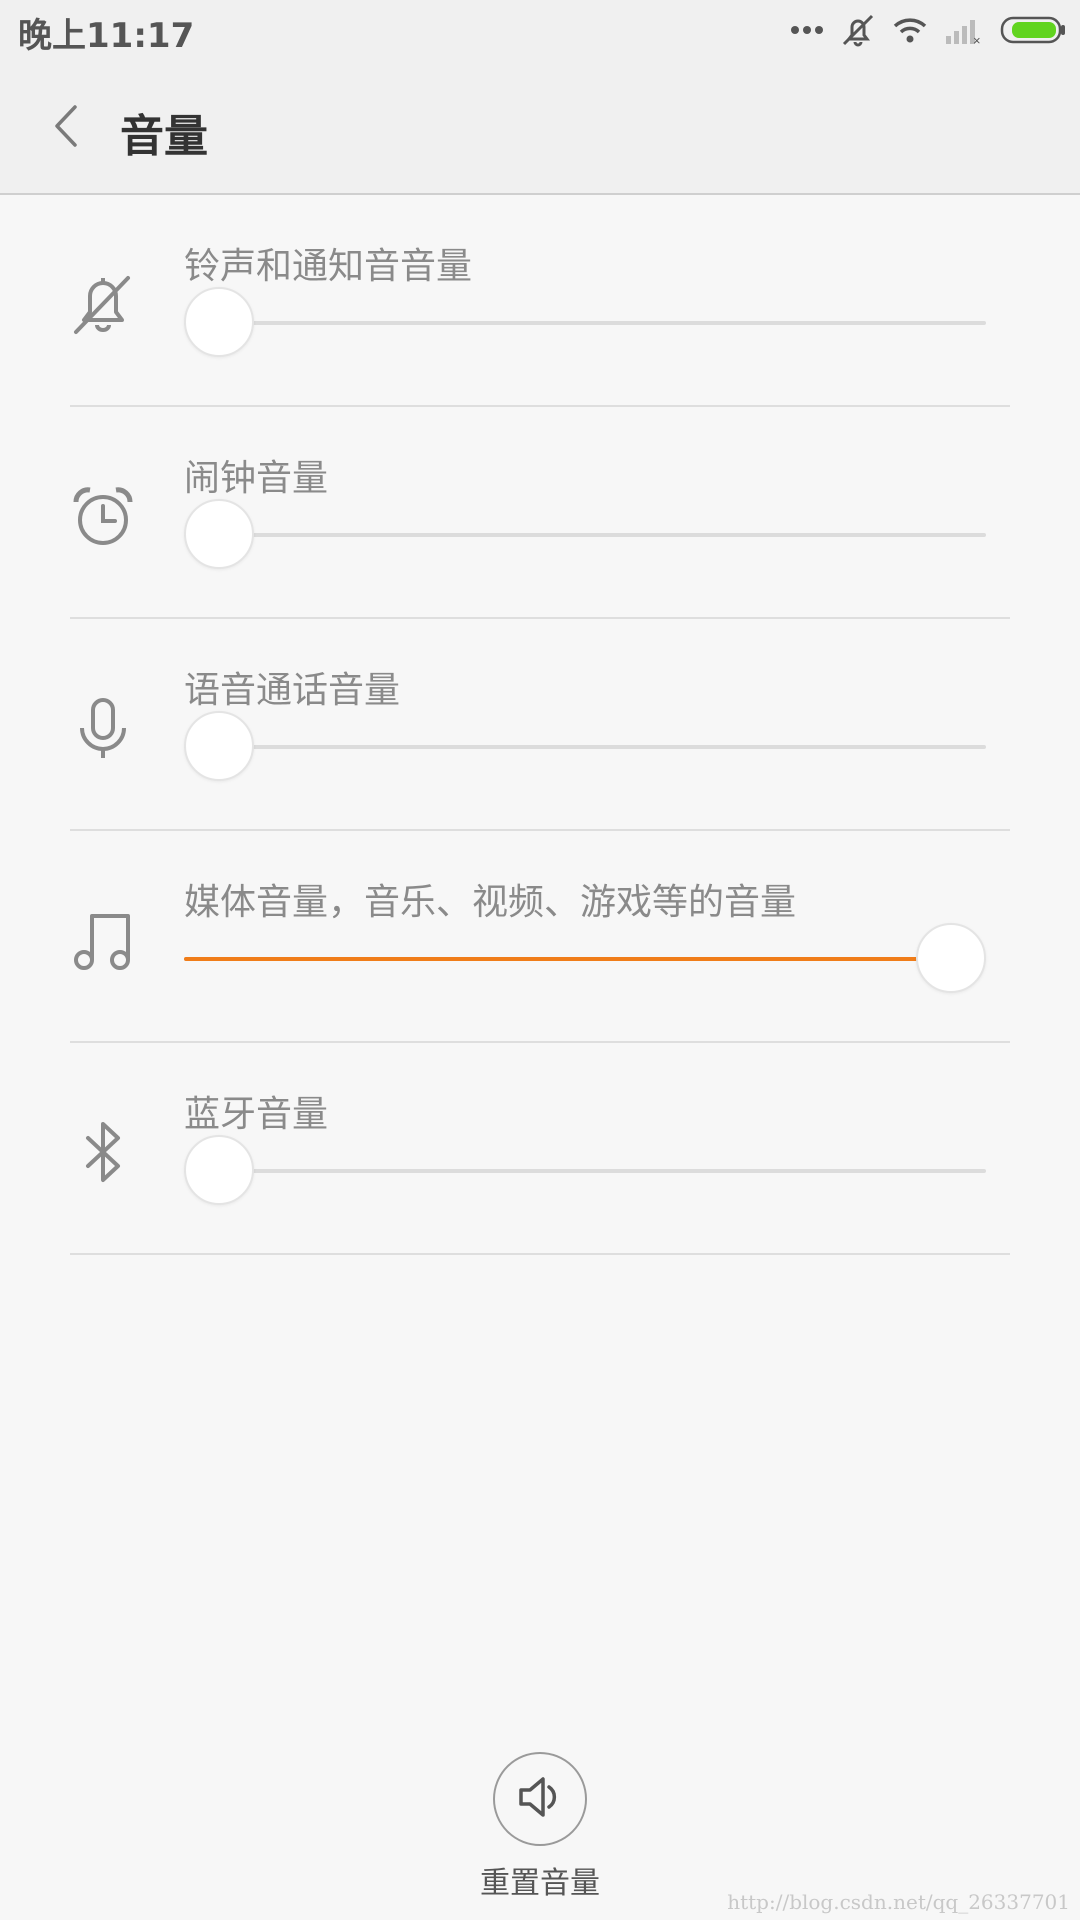 The image size is (1080, 1920). I want to click on bluetooth-volume-slider, so click(620, 1171).